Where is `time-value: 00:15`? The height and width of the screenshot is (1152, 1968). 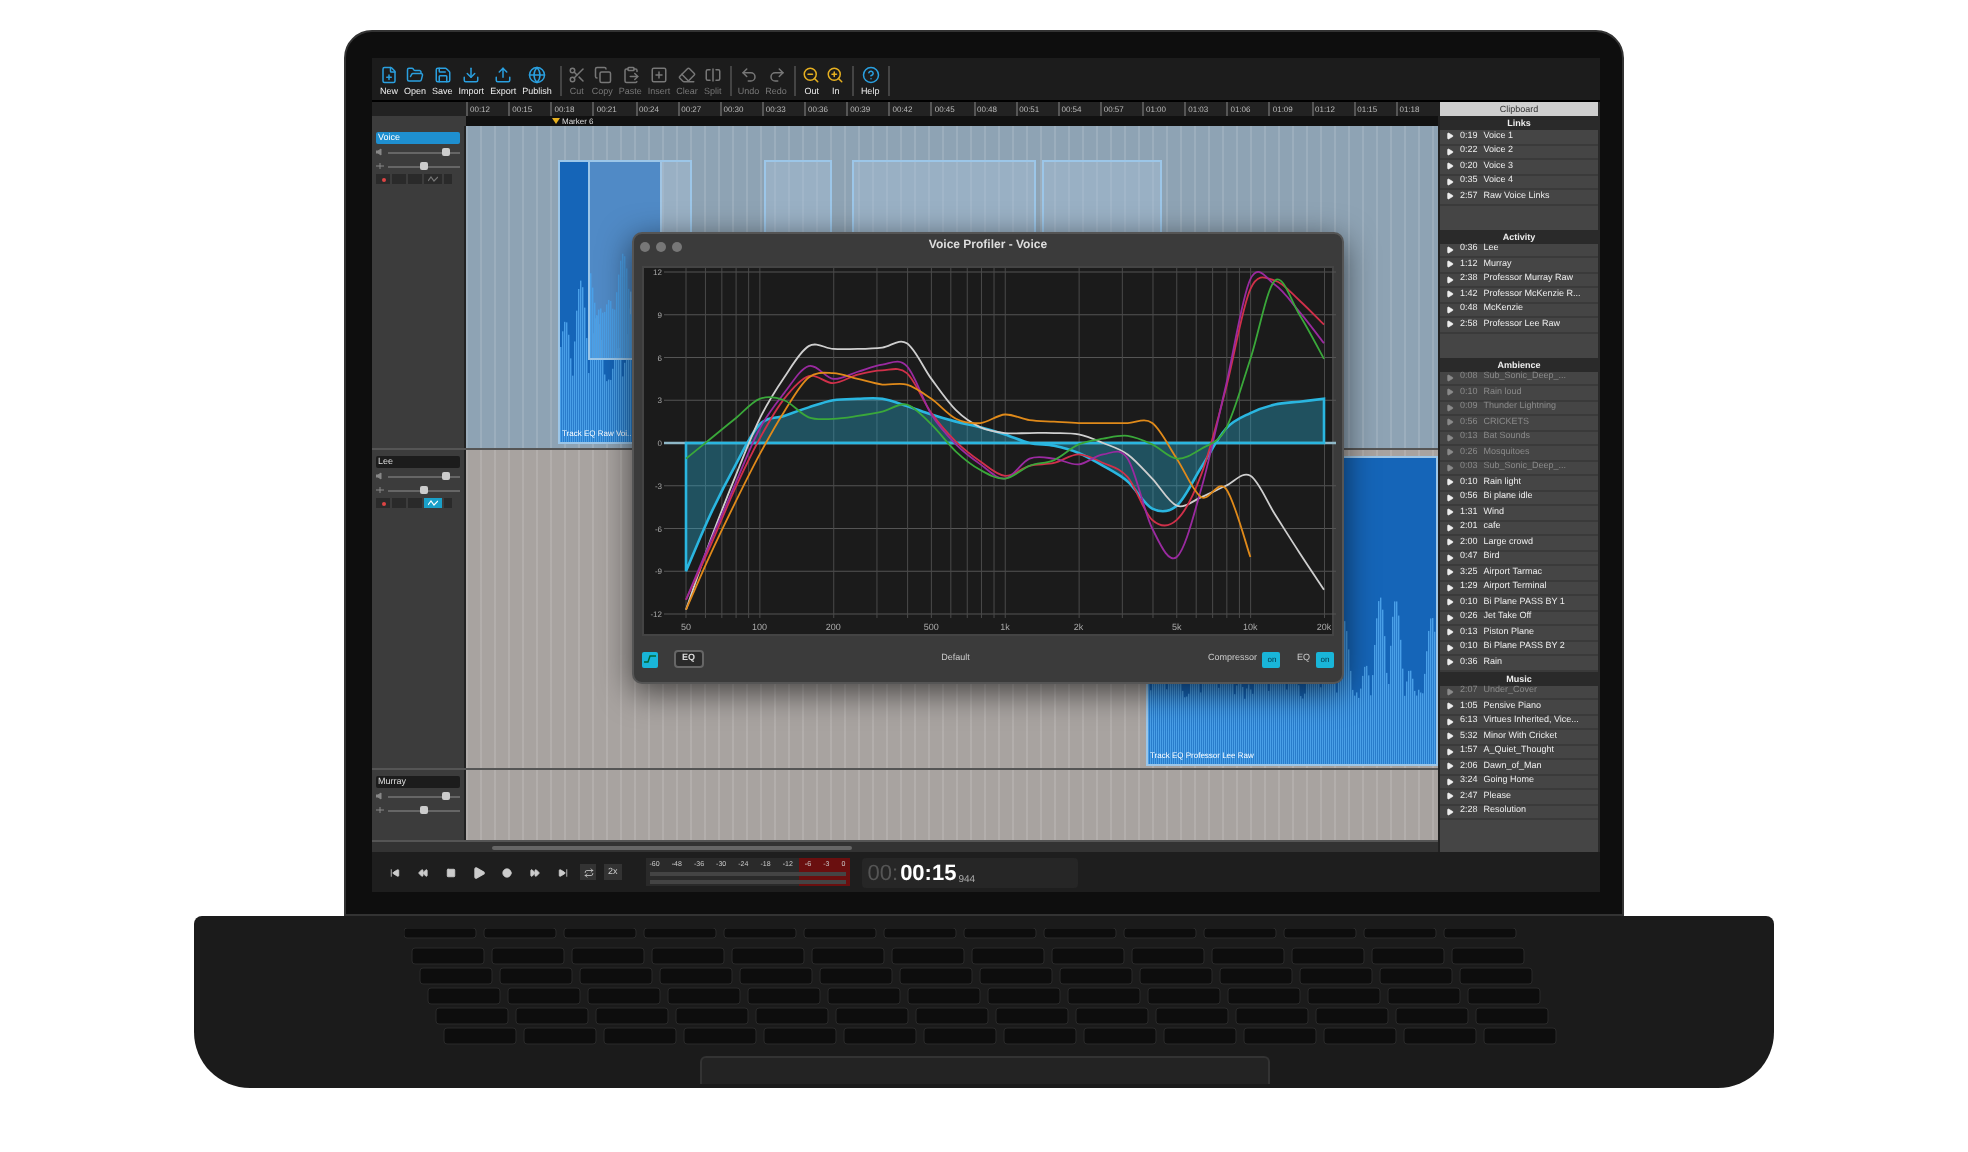 time-value: 00:15 is located at coordinates (928, 873).